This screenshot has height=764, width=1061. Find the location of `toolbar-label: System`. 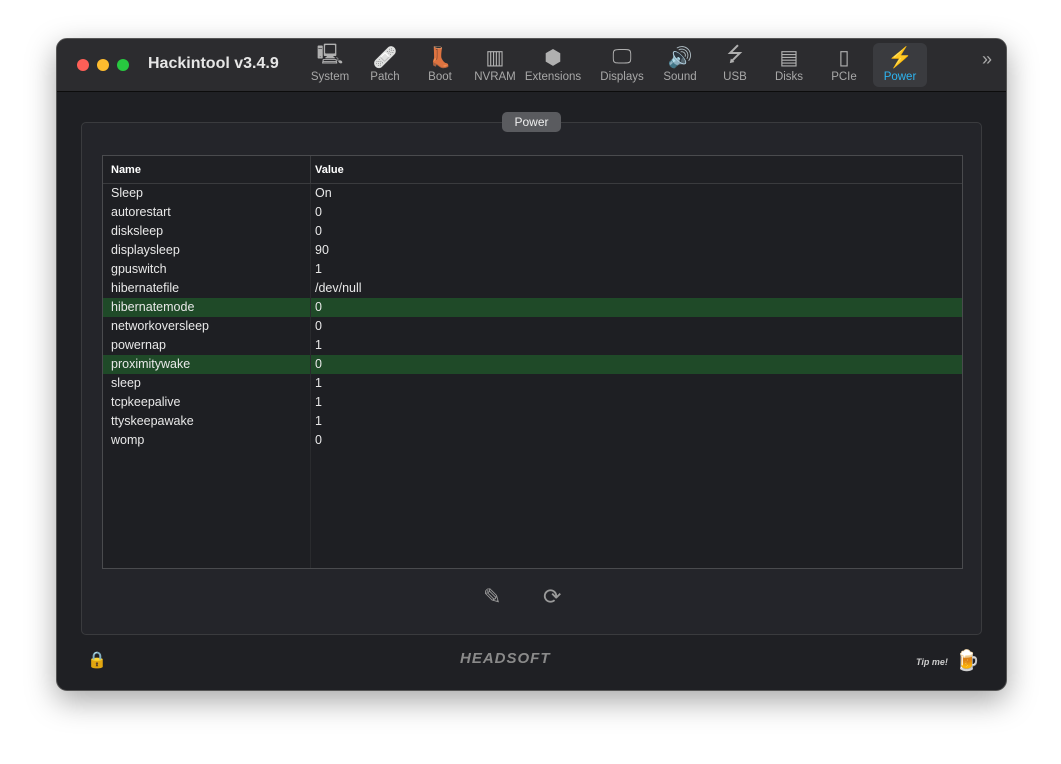

toolbar-label: System is located at coordinates (330, 77).